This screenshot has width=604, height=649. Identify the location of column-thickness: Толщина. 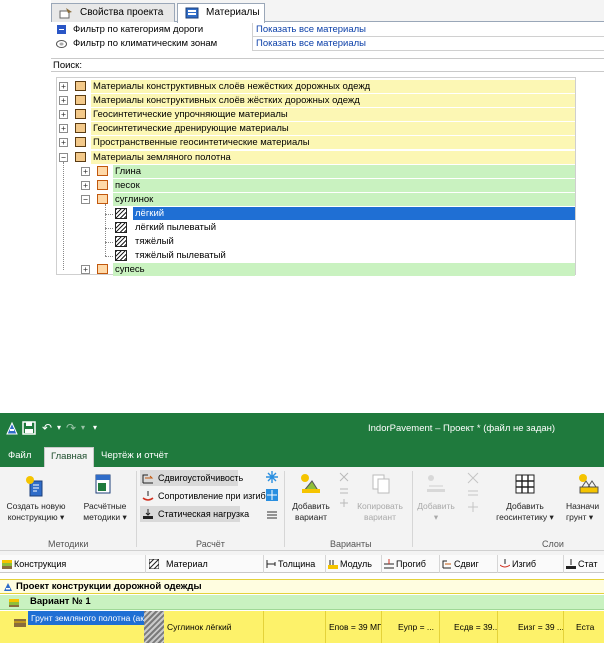
(295, 564).